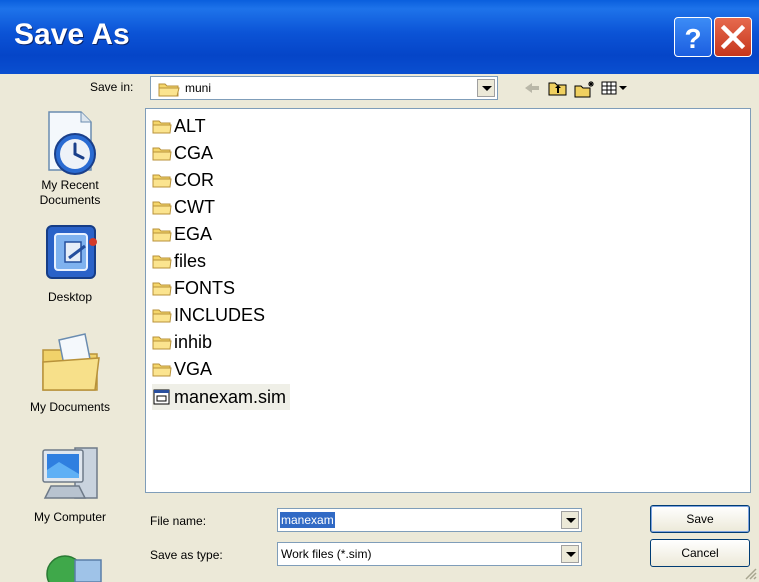 The width and height of the screenshot is (759, 582). What do you see at coordinates (186, 555) in the screenshot?
I see `save-as-type-label: Save as type:` at bounding box center [186, 555].